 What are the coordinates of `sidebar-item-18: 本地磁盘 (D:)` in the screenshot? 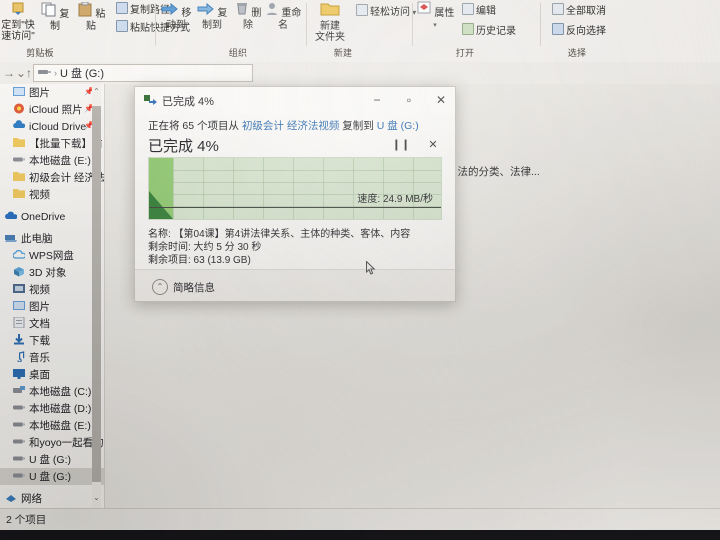 It's located at (52, 408).